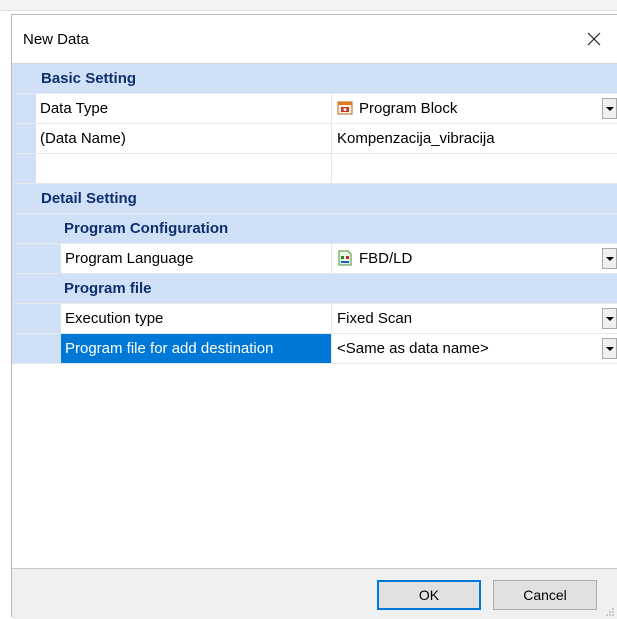  I want to click on property-name: Program Language, so click(129, 258).